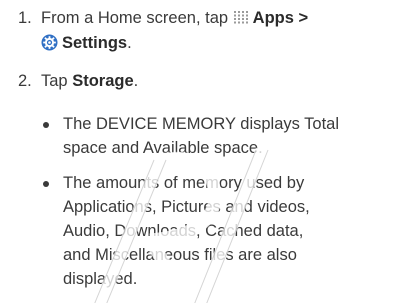 This screenshot has height=303, width=409. What do you see at coordinates (103, 81) in the screenshot?
I see `storage-label: Storage` at bounding box center [103, 81].